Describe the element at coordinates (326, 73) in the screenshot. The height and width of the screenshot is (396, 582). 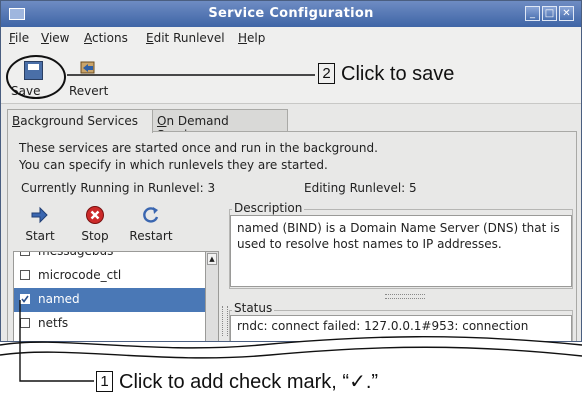
I see `save-callout-number: 2` at that location.